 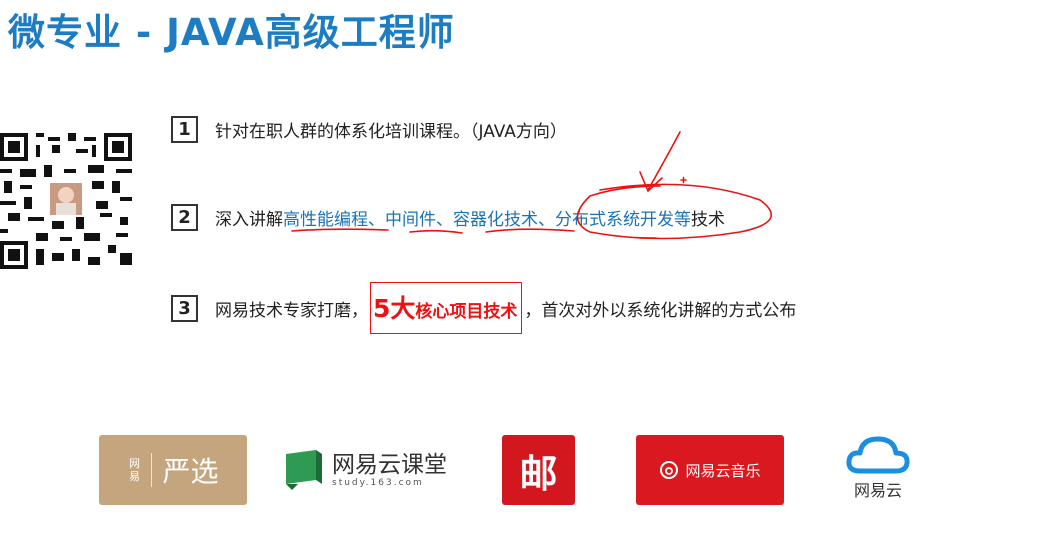 What do you see at coordinates (664, 161) in the screenshot?
I see `arrow-line` at bounding box center [664, 161].